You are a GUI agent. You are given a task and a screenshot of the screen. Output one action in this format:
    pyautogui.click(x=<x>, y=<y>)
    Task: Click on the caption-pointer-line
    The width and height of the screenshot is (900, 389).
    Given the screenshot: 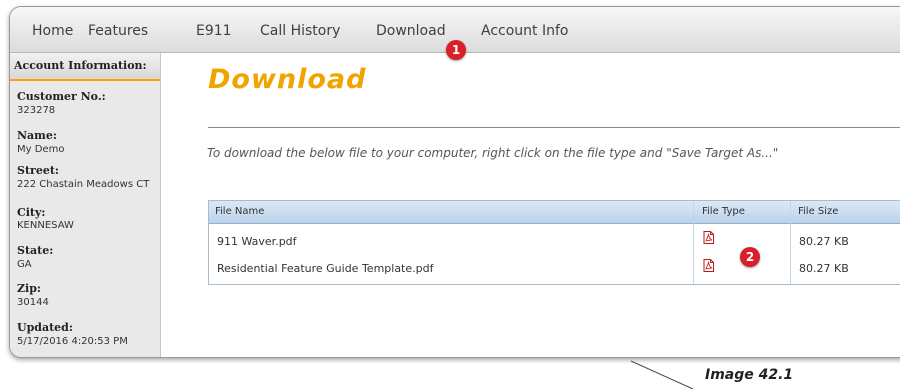 What is the action you would take?
    pyautogui.click(x=662, y=374)
    